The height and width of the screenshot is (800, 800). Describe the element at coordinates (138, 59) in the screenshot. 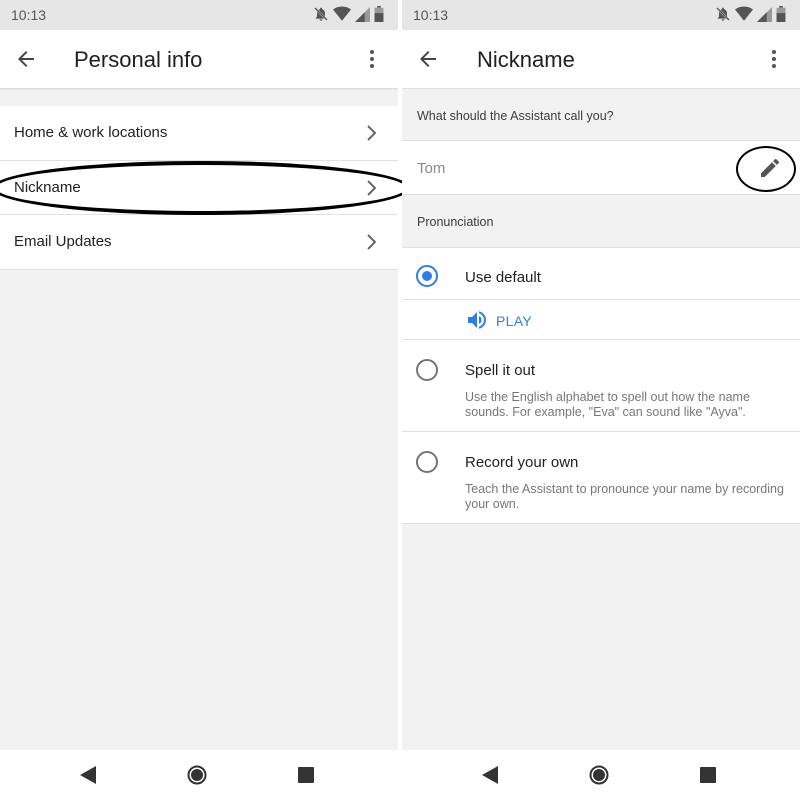

I see `page-title: Personal info` at that location.